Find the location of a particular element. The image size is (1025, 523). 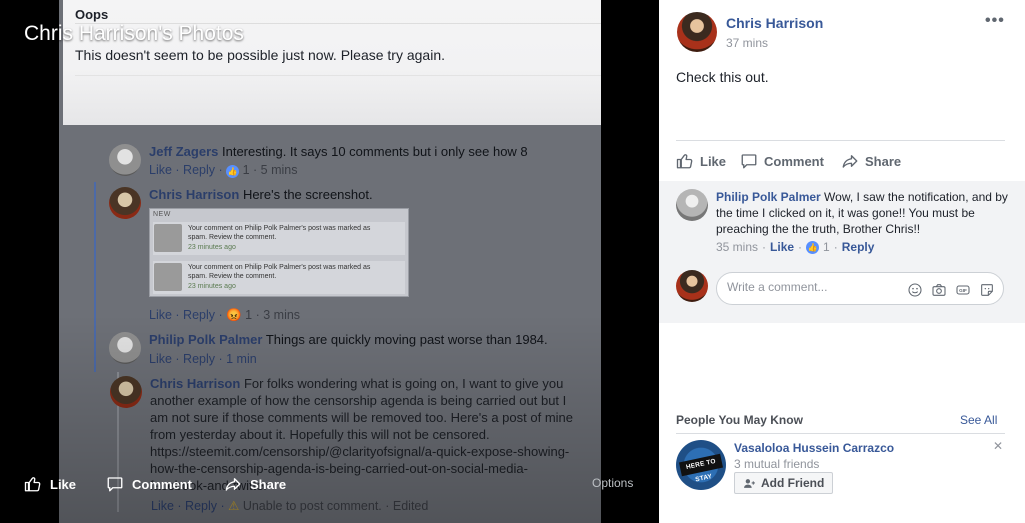

user-avatar is located at coordinates (692, 286).